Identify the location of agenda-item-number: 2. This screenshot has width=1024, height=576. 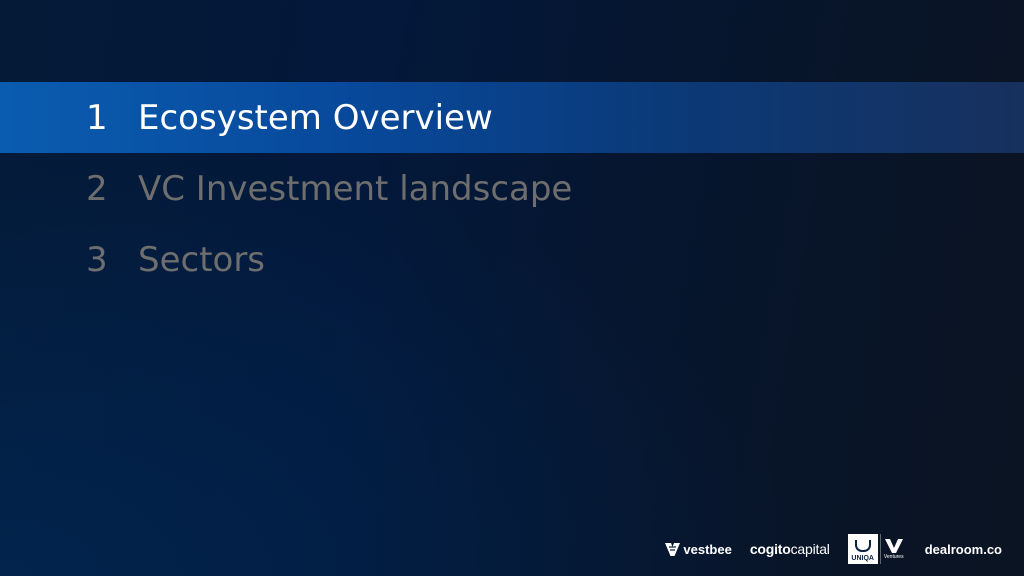
(97, 188).